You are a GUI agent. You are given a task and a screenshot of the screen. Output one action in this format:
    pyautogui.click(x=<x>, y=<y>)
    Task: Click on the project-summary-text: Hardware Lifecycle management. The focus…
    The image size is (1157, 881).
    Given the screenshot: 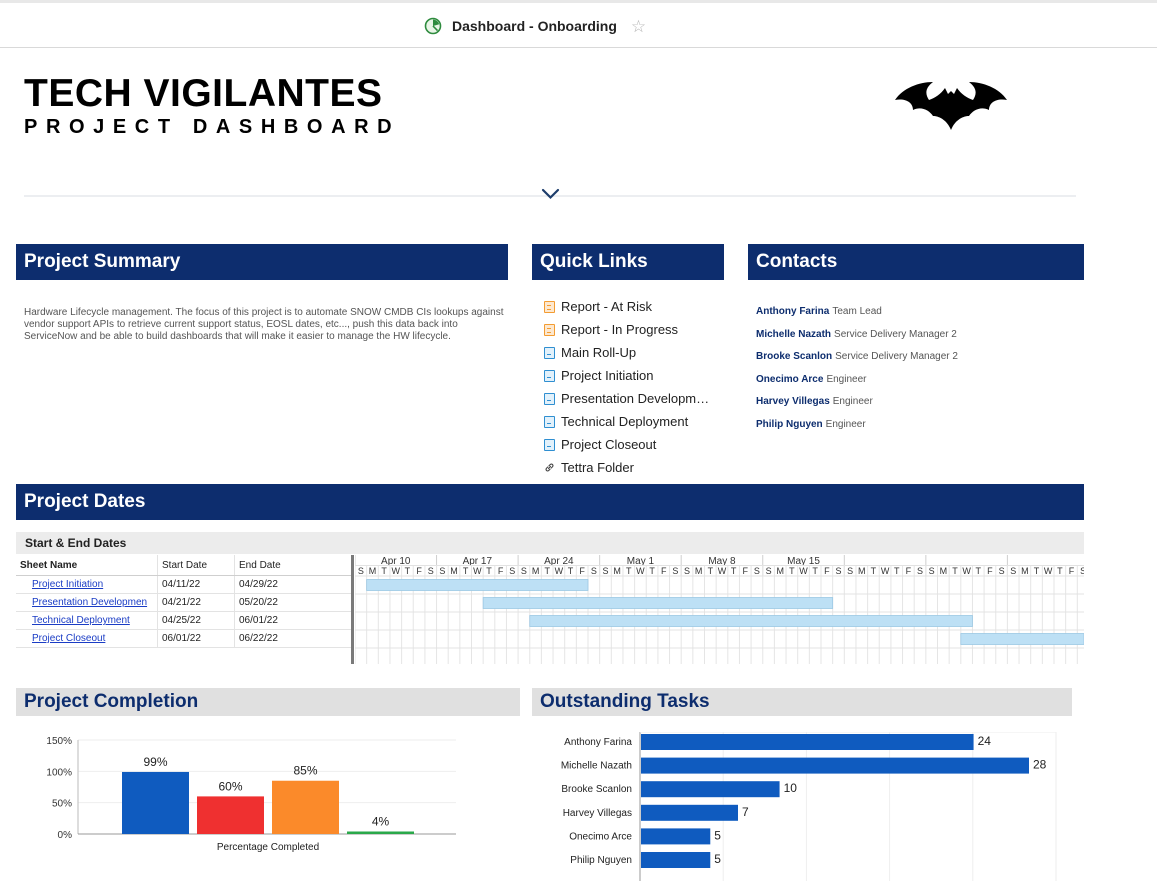 What is the action you would take?
    pyautogui.click(x=264, y=324)
    